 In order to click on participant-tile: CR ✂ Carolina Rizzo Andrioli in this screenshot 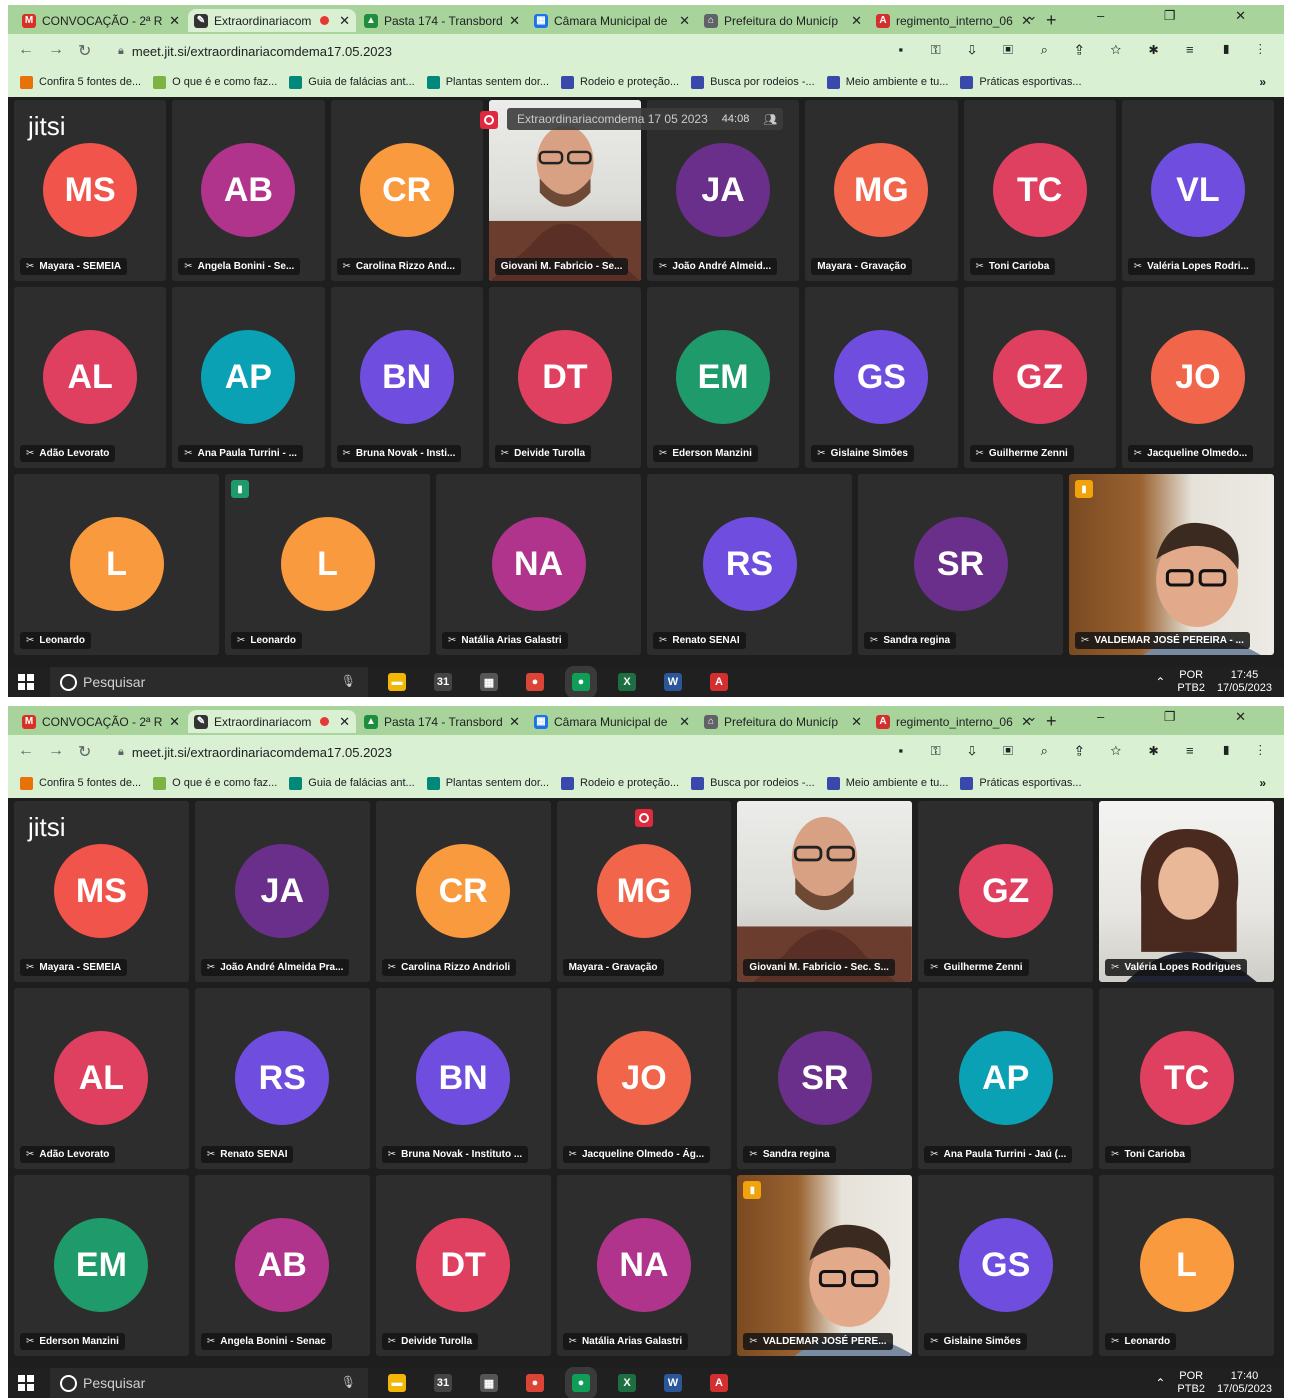, I will do `click(463, 891)`.